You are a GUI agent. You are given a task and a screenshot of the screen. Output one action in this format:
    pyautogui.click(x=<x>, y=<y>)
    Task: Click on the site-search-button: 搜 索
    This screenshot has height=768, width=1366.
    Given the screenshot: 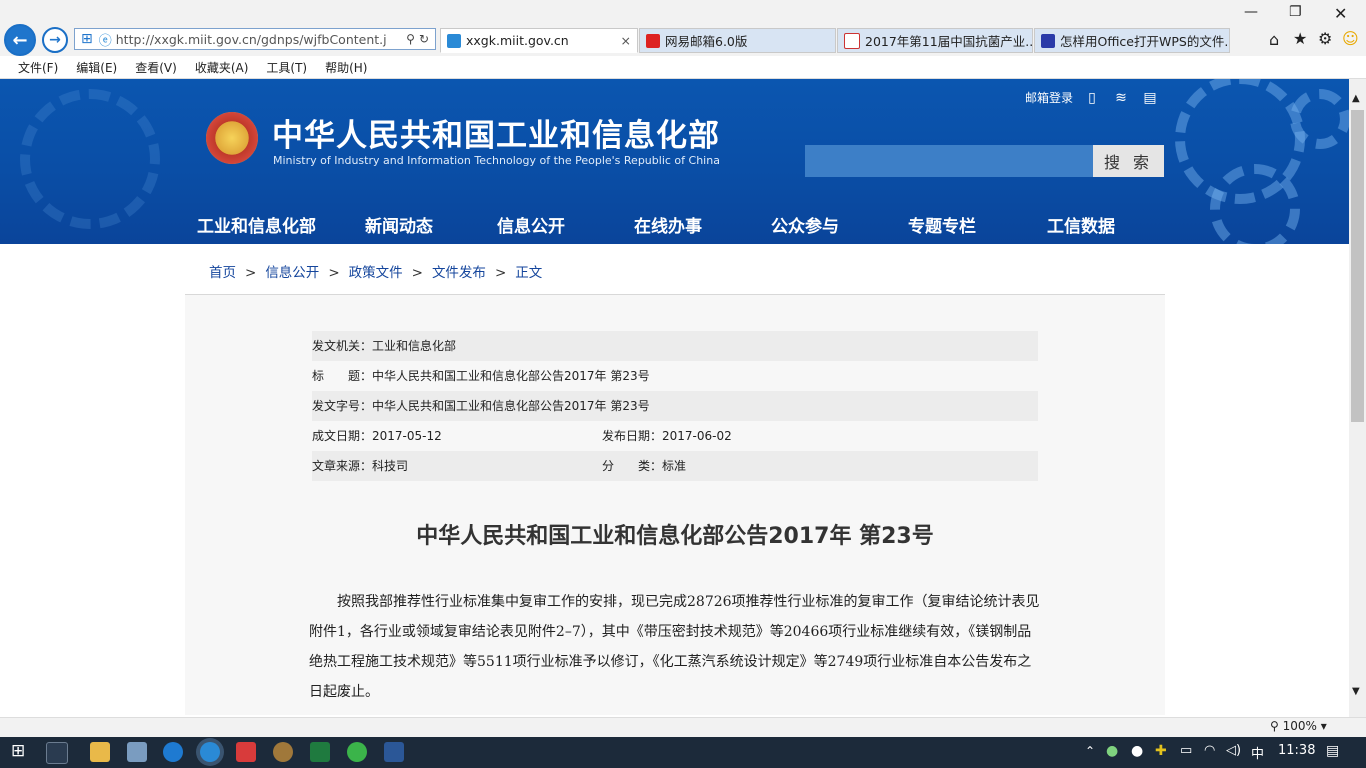 What is the action you would take?
    pyautogui.click(x=1128, y=161)
    